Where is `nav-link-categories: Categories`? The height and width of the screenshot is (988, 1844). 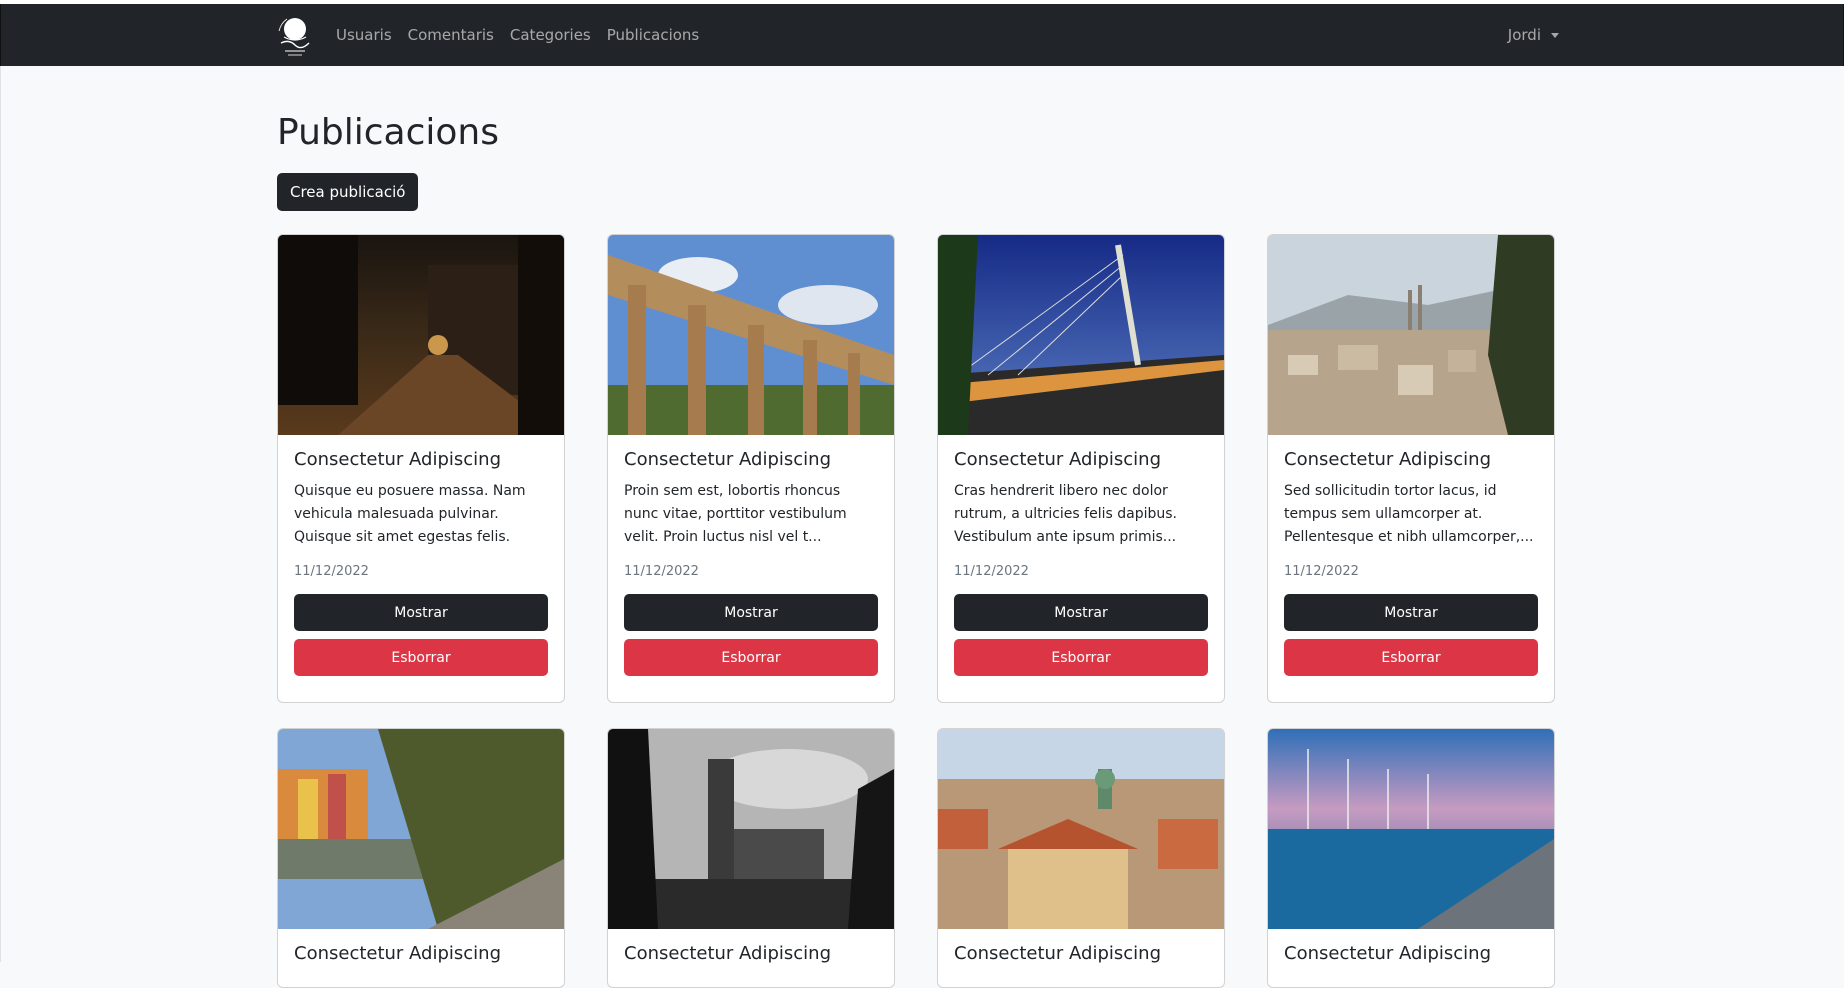 nav-link-categories: Categories is located at coordinates (550, 35).